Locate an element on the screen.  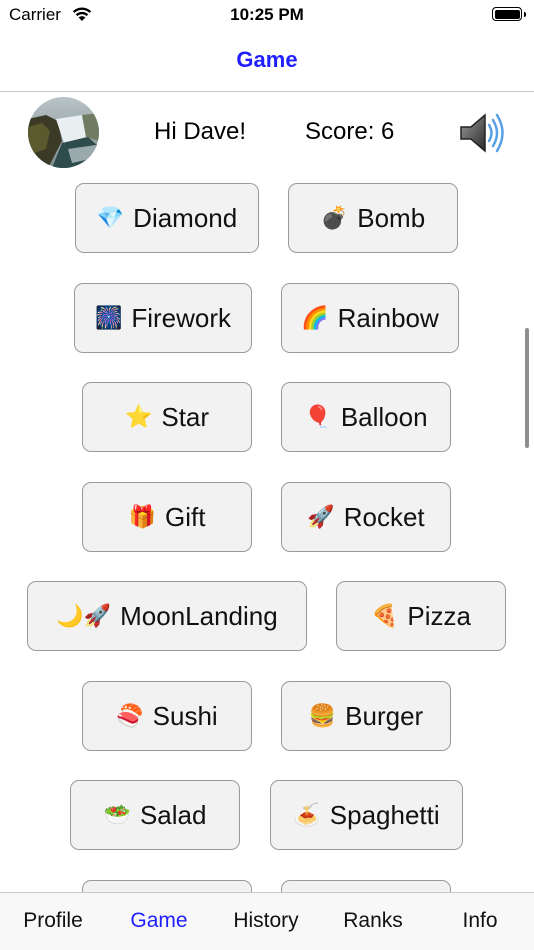
avatar is located at coordinates (63, 132).